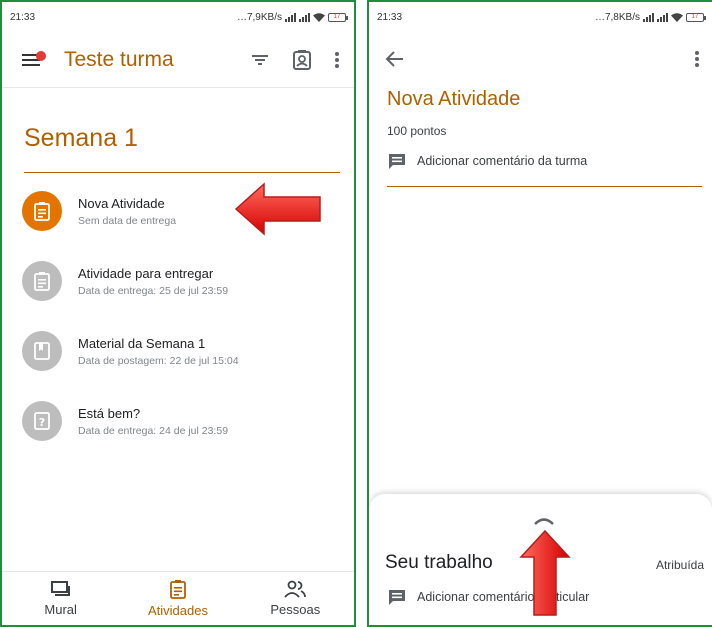 This screenshot has width=712, height=627. Describe the element at coordinates (277, 209) in the screenshot. I see `pointer-arrow-left` at that location.